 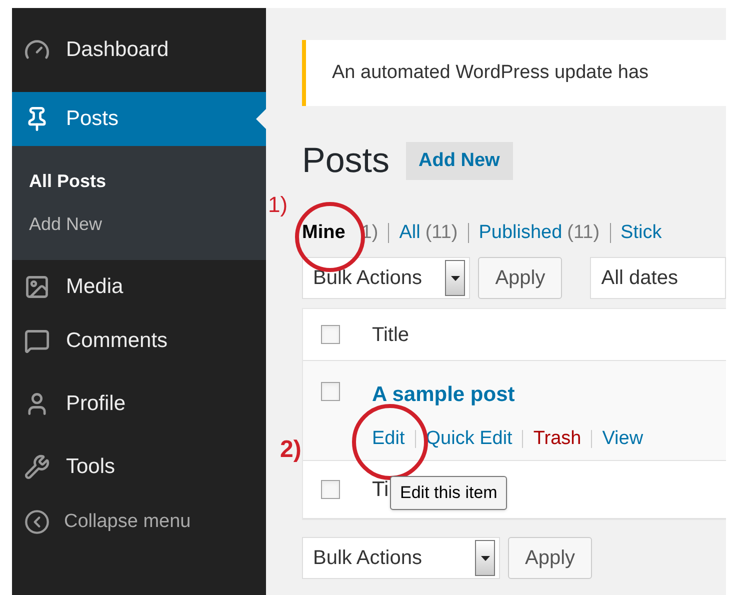 I want to click on row-action-link: Trash, so click(x=557, y=438).